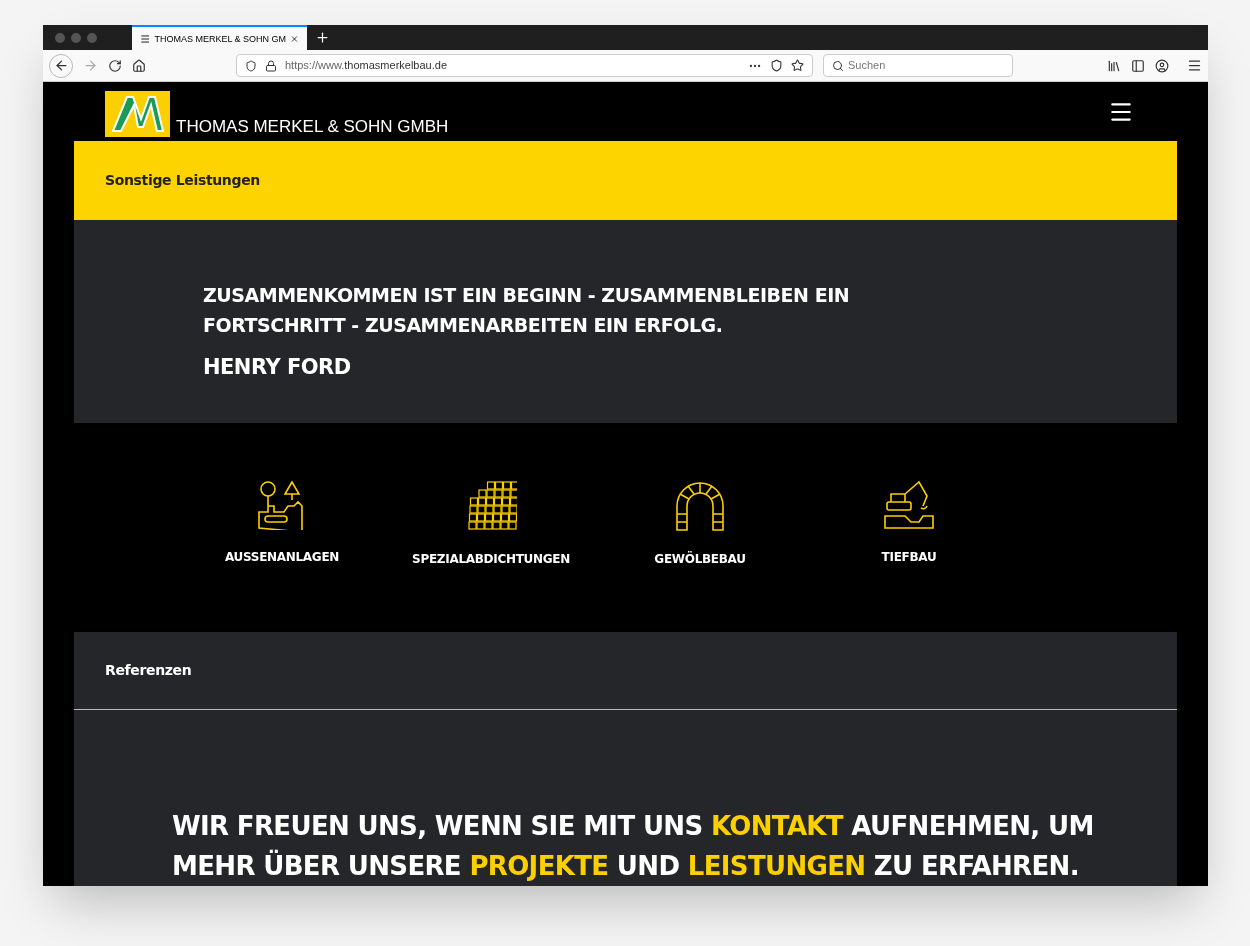 The height and width of the screenshot is (946, 1250). What do you see at coordinates (182, 180) in the screenshot?
I see `banner-title: Sonstige Leistungen` at bounding box center [182, 180].